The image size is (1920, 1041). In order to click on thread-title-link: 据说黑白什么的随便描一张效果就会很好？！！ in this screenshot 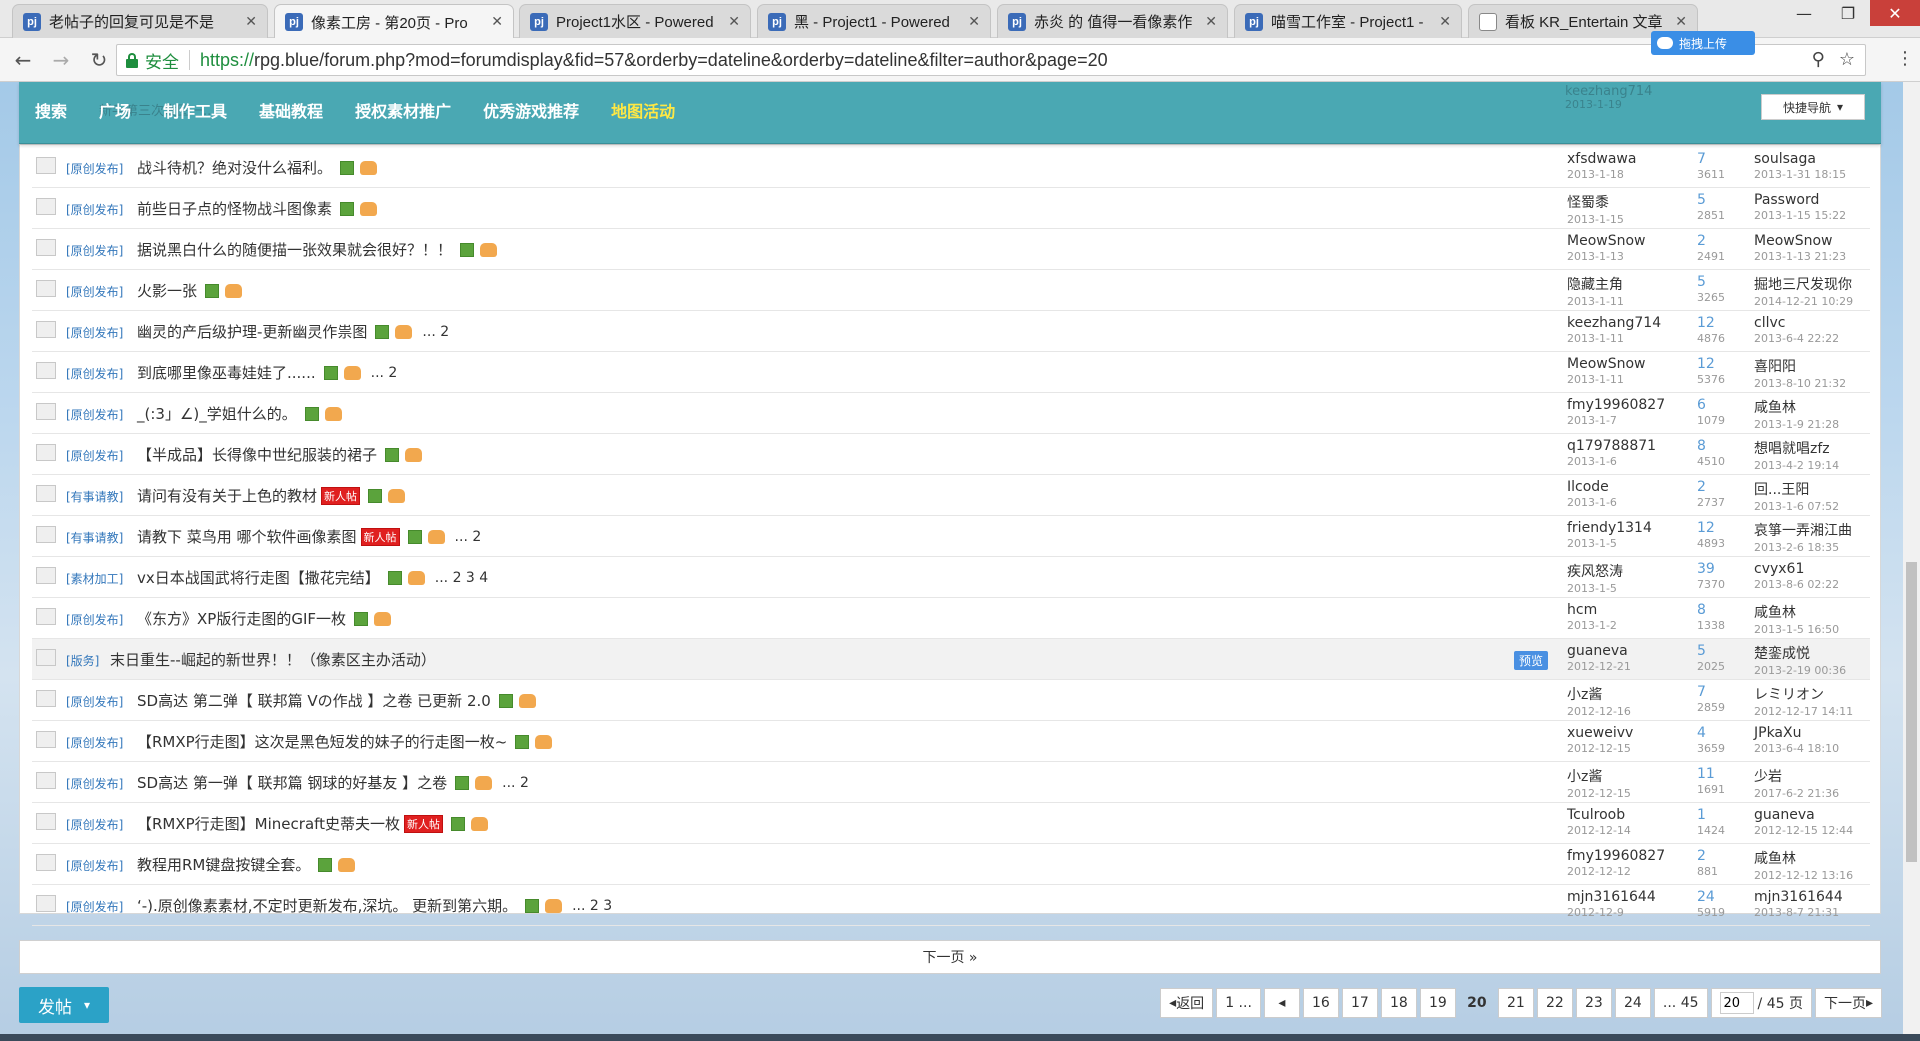, I will do `click(294, 249)`.